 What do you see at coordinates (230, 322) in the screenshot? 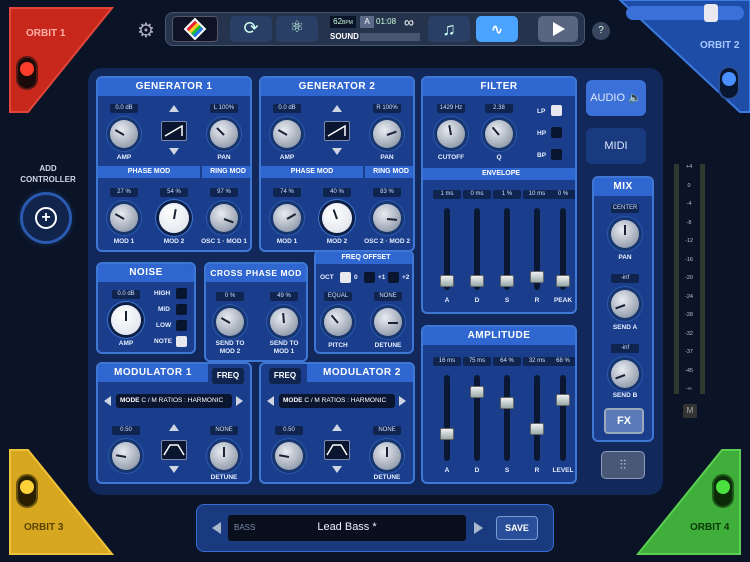
I see `cpm-send-mod2-knob` at bounding box center [230, 322].